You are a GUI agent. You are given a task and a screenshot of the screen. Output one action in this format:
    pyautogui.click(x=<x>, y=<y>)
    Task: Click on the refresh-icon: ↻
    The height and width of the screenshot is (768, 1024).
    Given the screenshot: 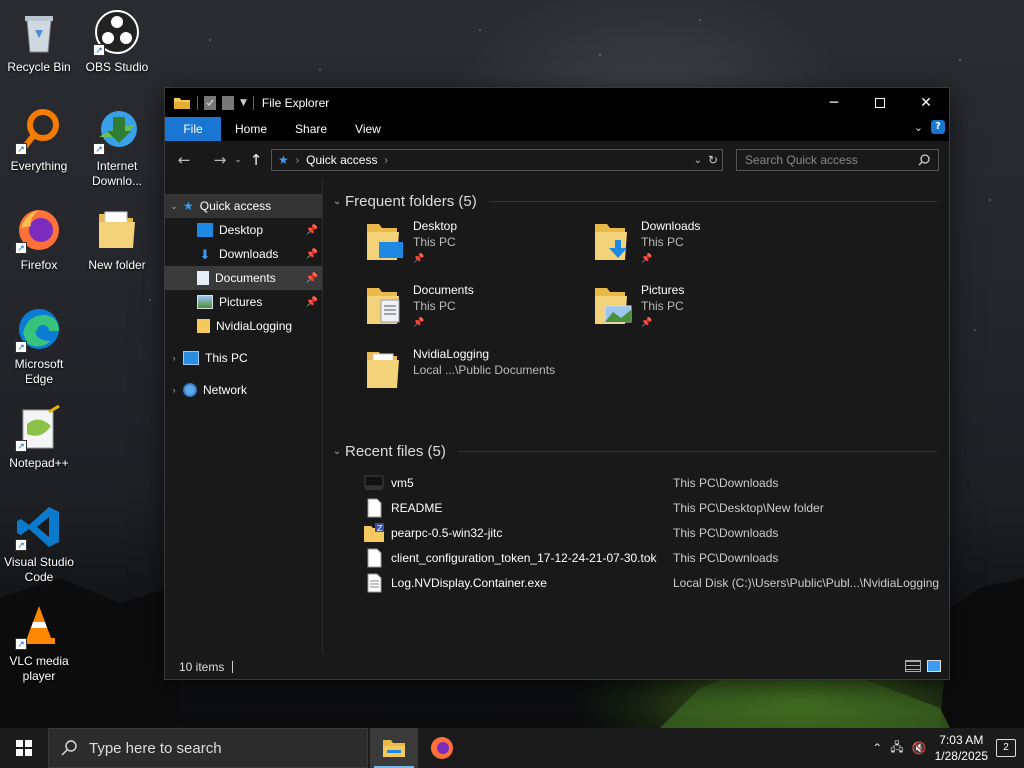 What is the action you would take?
    pyautogui.click(x=713, y=160)
    